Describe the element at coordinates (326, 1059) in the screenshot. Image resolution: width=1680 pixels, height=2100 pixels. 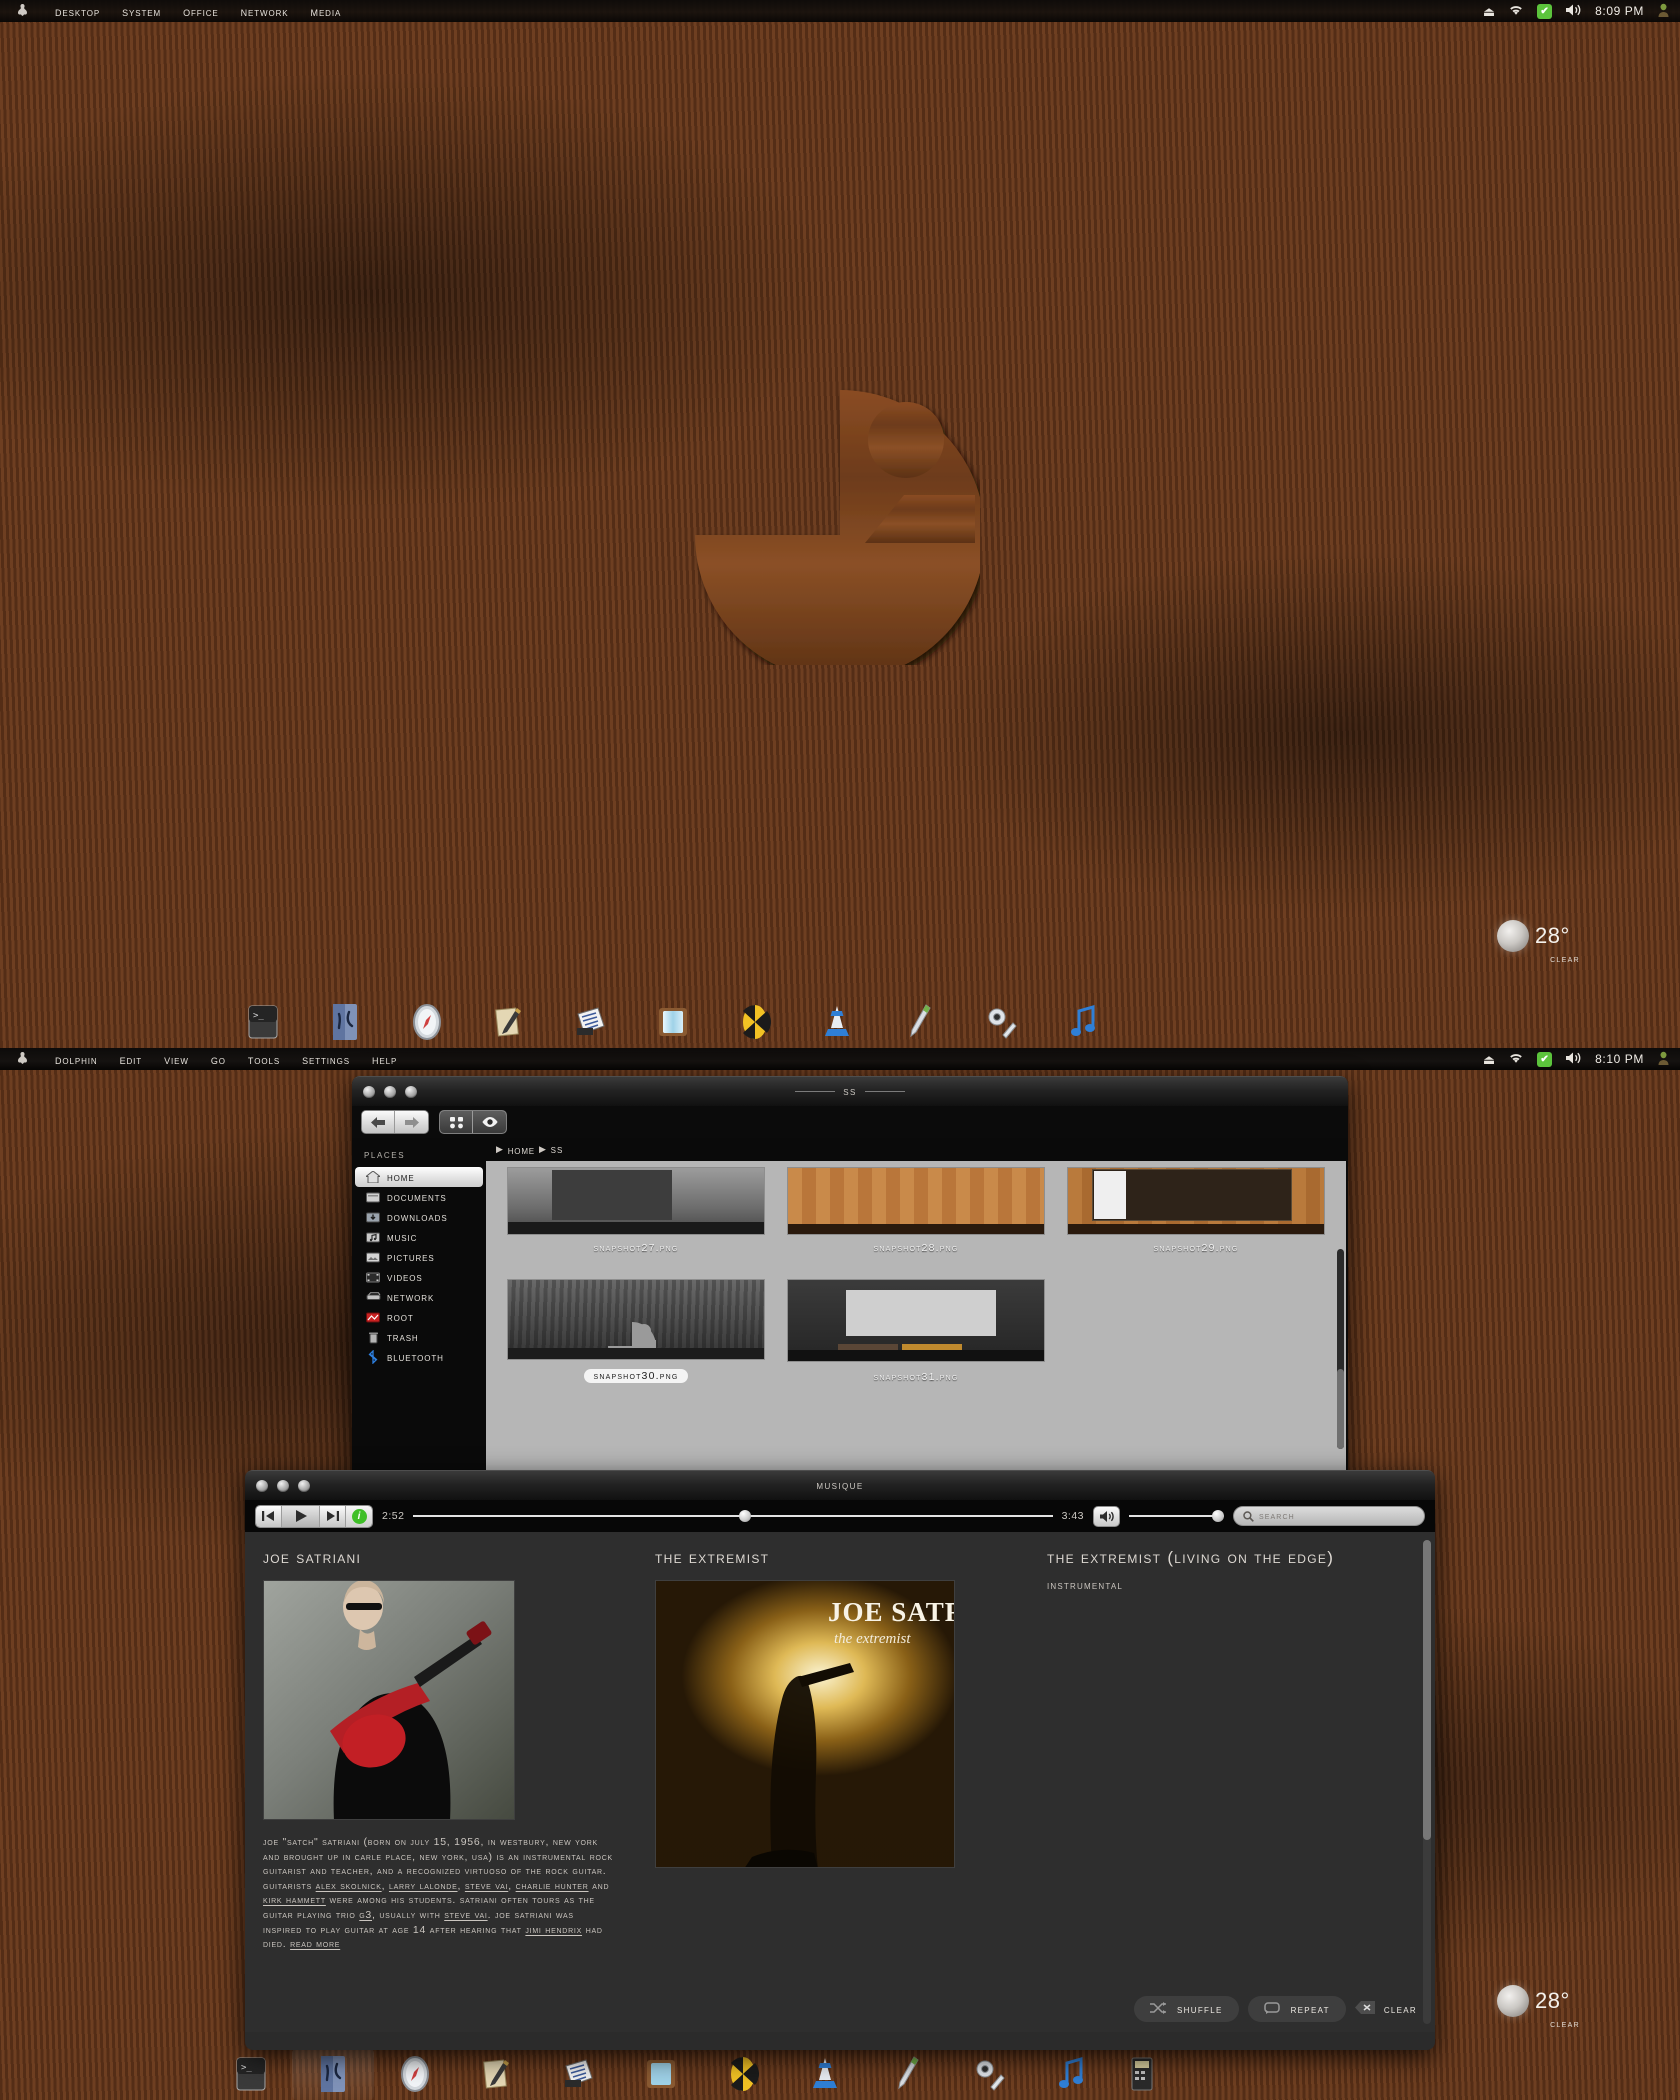
I see `menu-settings: Settings` at that location.